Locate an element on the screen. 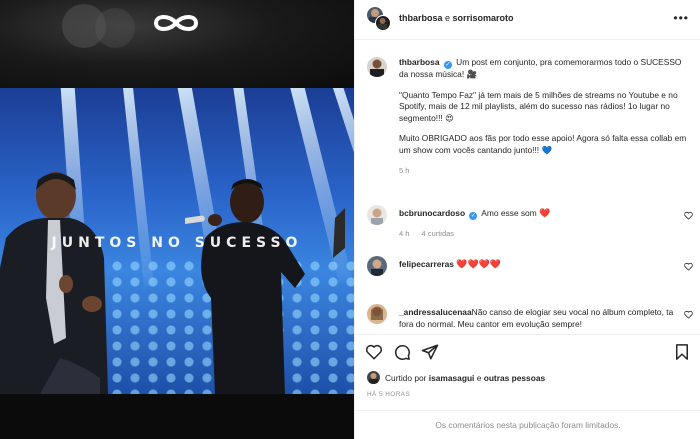 This screenshot has width=700, height=439. comment-username: felipecarreras is located at coordinates (426, 264).